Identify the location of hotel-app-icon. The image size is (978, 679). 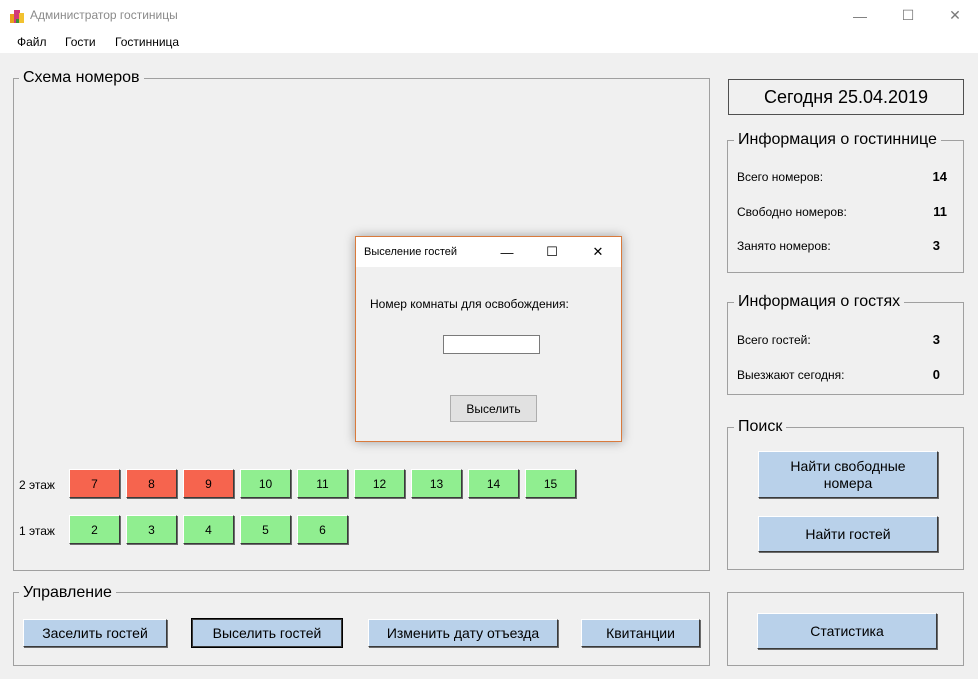
(17, 16).